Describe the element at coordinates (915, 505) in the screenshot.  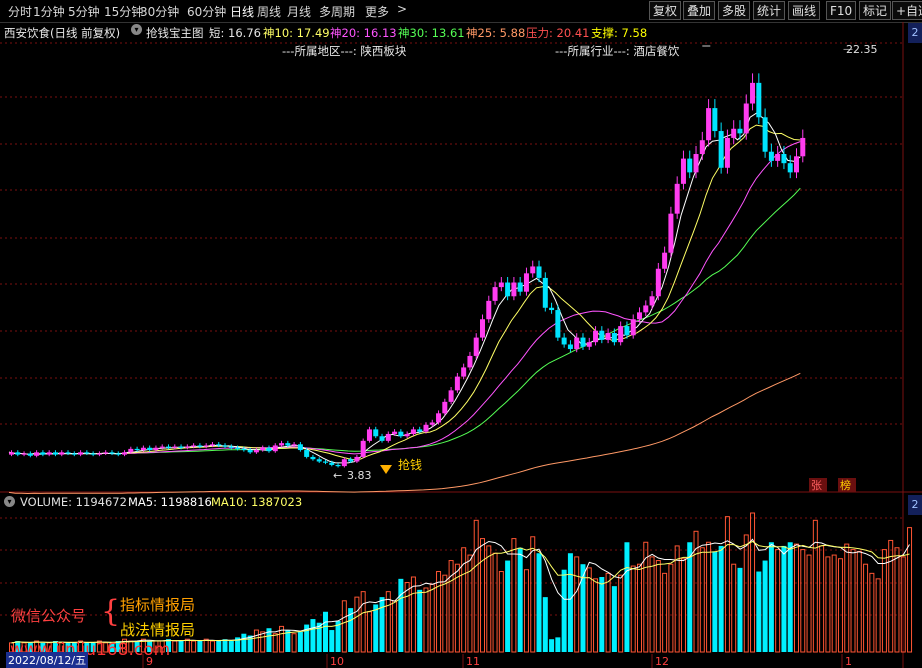
I see `right-tab-bottom: 2` at that location.